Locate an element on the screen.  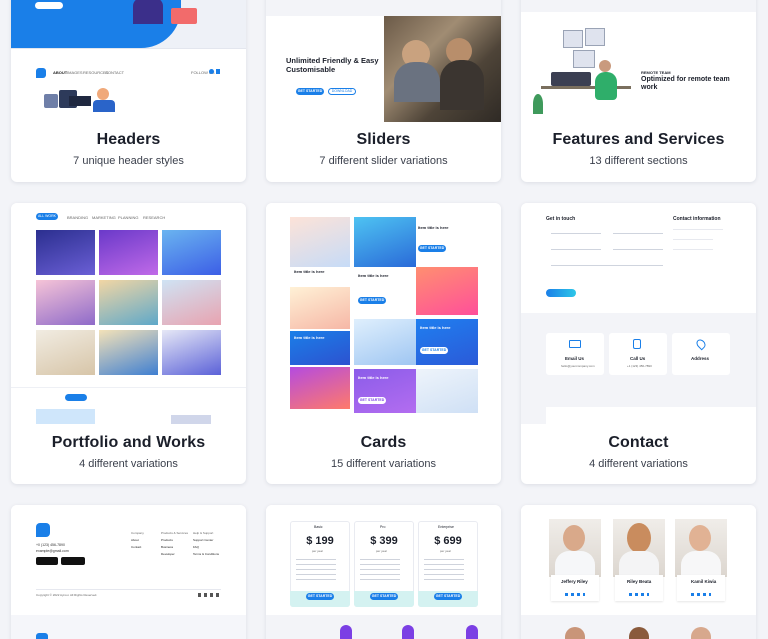
plan-price: $ 699 is located at coordinates (448, 541).